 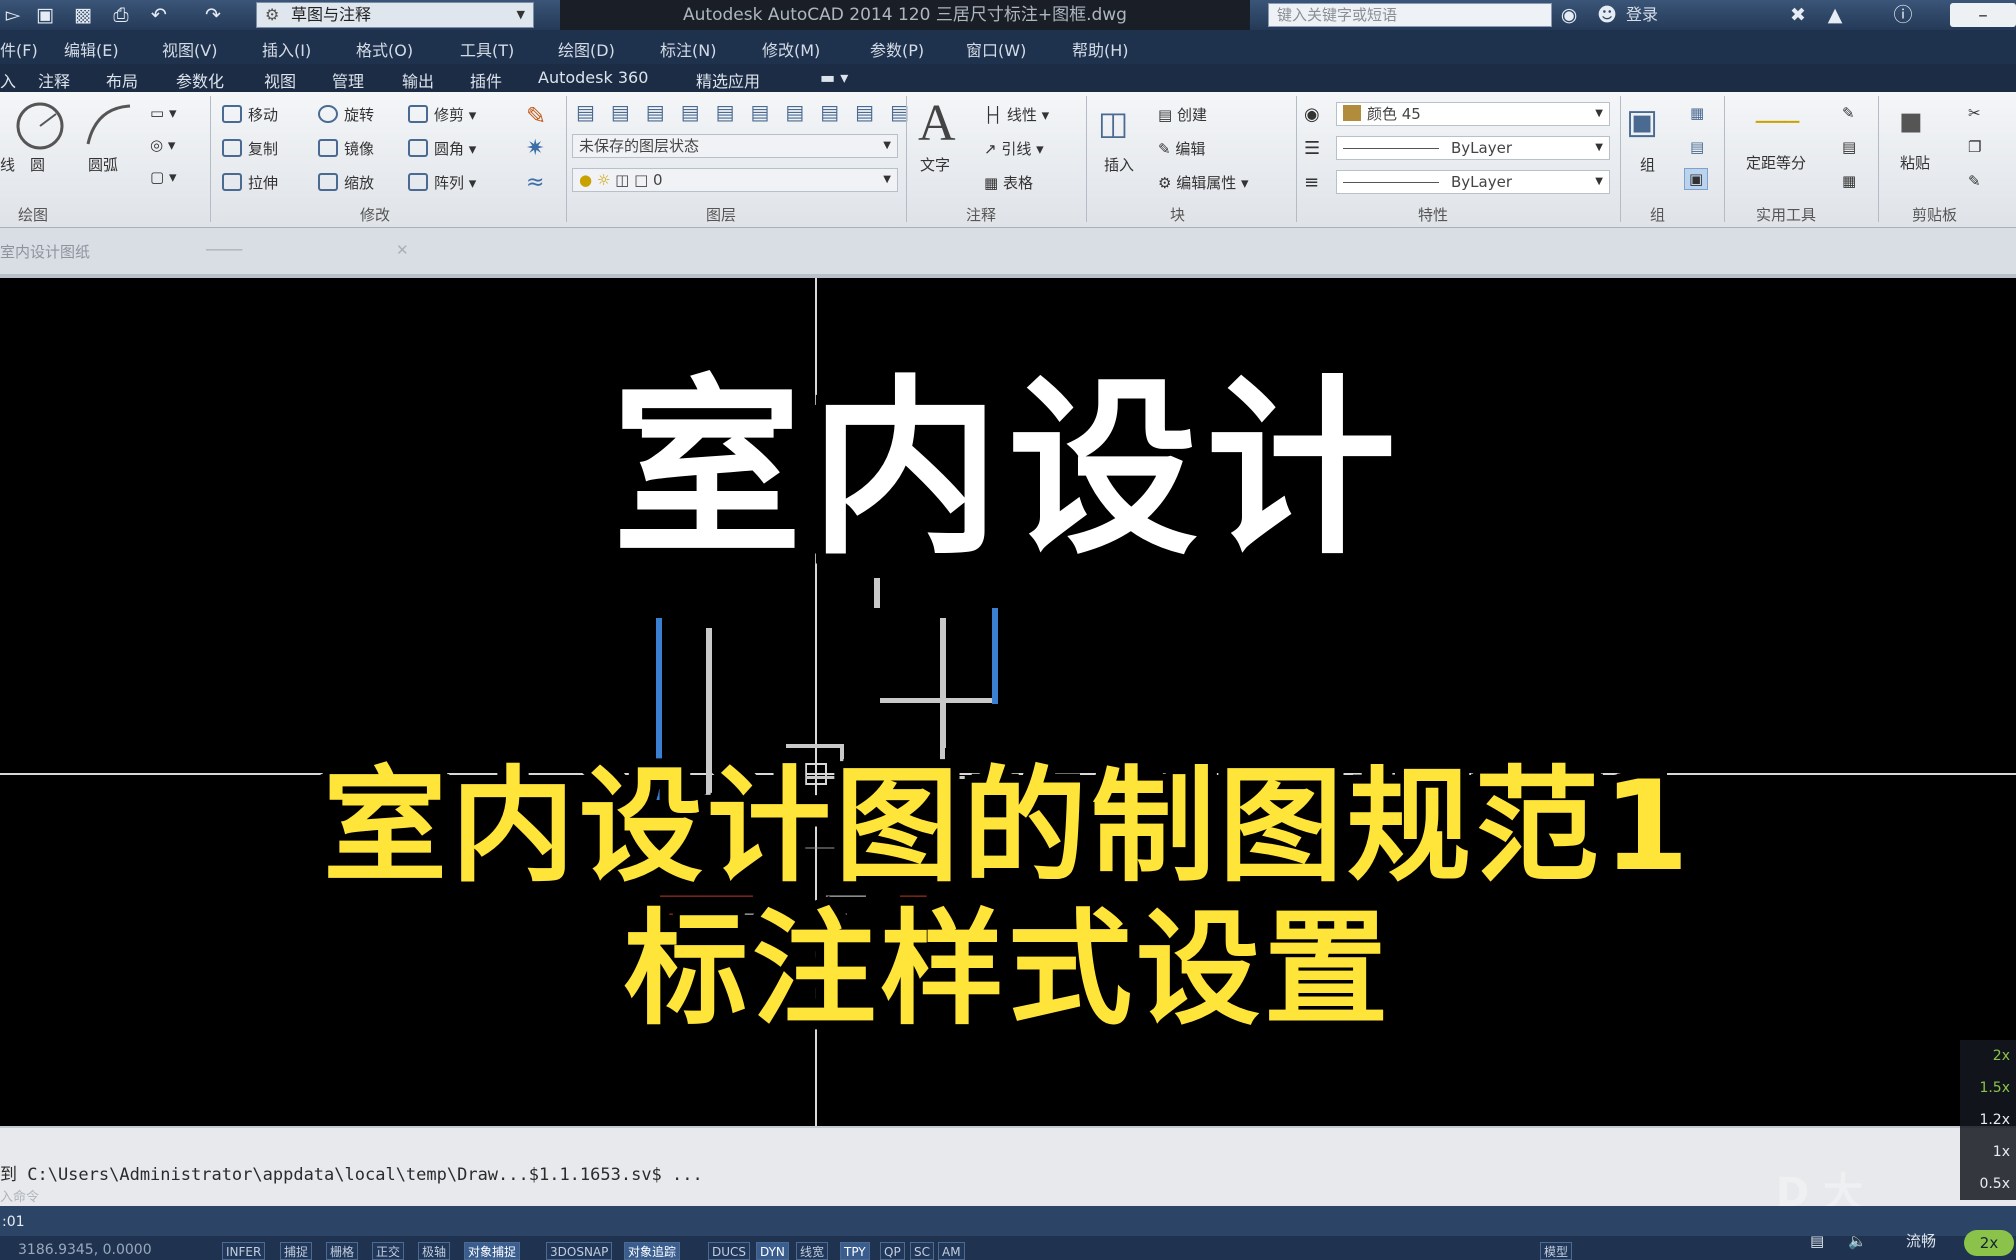 What do you see at coordinates (1849, 147) in the screenshot?
I see `select-all-icon: ▤` at bounding box center [1849, 147].